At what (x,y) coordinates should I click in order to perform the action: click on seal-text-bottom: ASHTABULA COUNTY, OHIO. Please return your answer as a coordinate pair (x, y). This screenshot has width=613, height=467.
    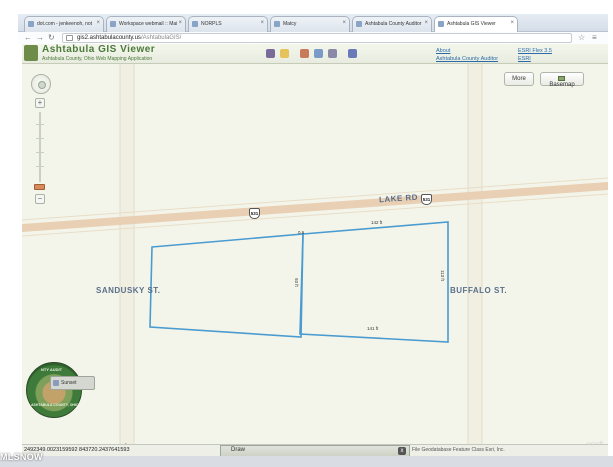
    Looking at the image, I should click on (55, 405).